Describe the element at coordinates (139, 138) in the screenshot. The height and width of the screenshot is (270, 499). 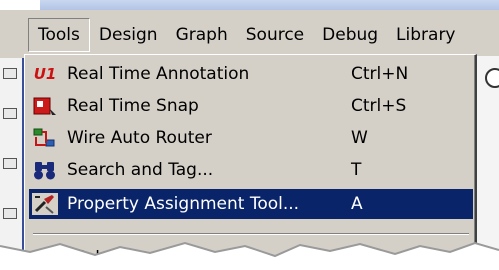
I see `menu-item-label: Wire Auto Router` at that location.